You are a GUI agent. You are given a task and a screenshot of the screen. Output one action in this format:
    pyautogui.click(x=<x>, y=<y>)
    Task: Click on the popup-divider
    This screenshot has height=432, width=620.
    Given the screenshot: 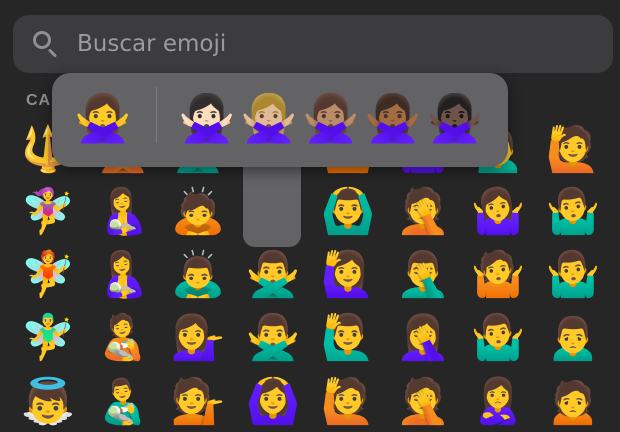 What is the action you would take?
    pyautogui.click(x=156, y=115)
    